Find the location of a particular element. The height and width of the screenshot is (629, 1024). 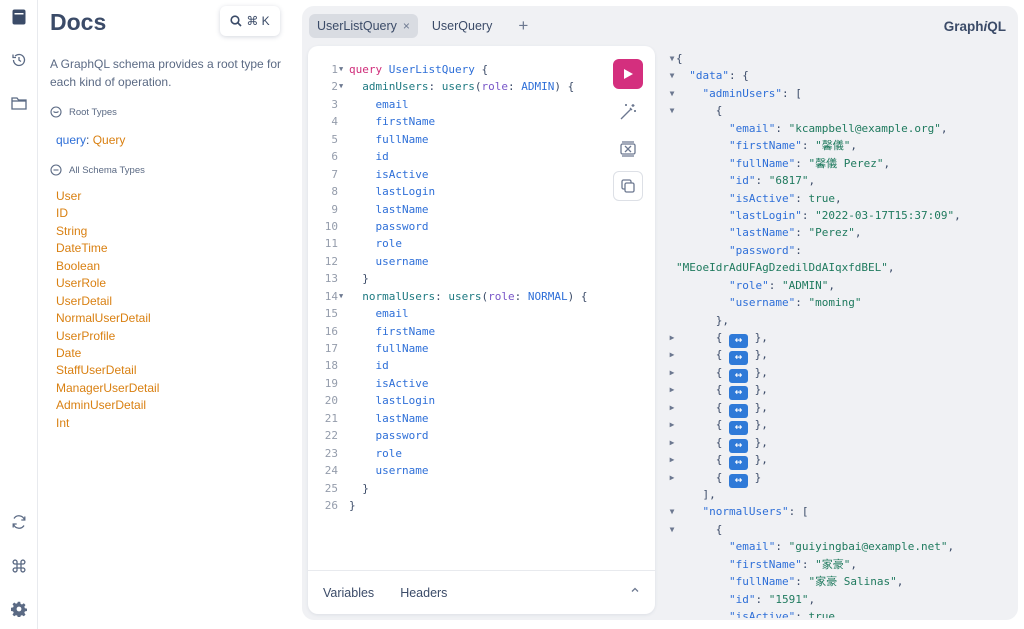

schema-type-link: String is located at coordinates (107, 231).